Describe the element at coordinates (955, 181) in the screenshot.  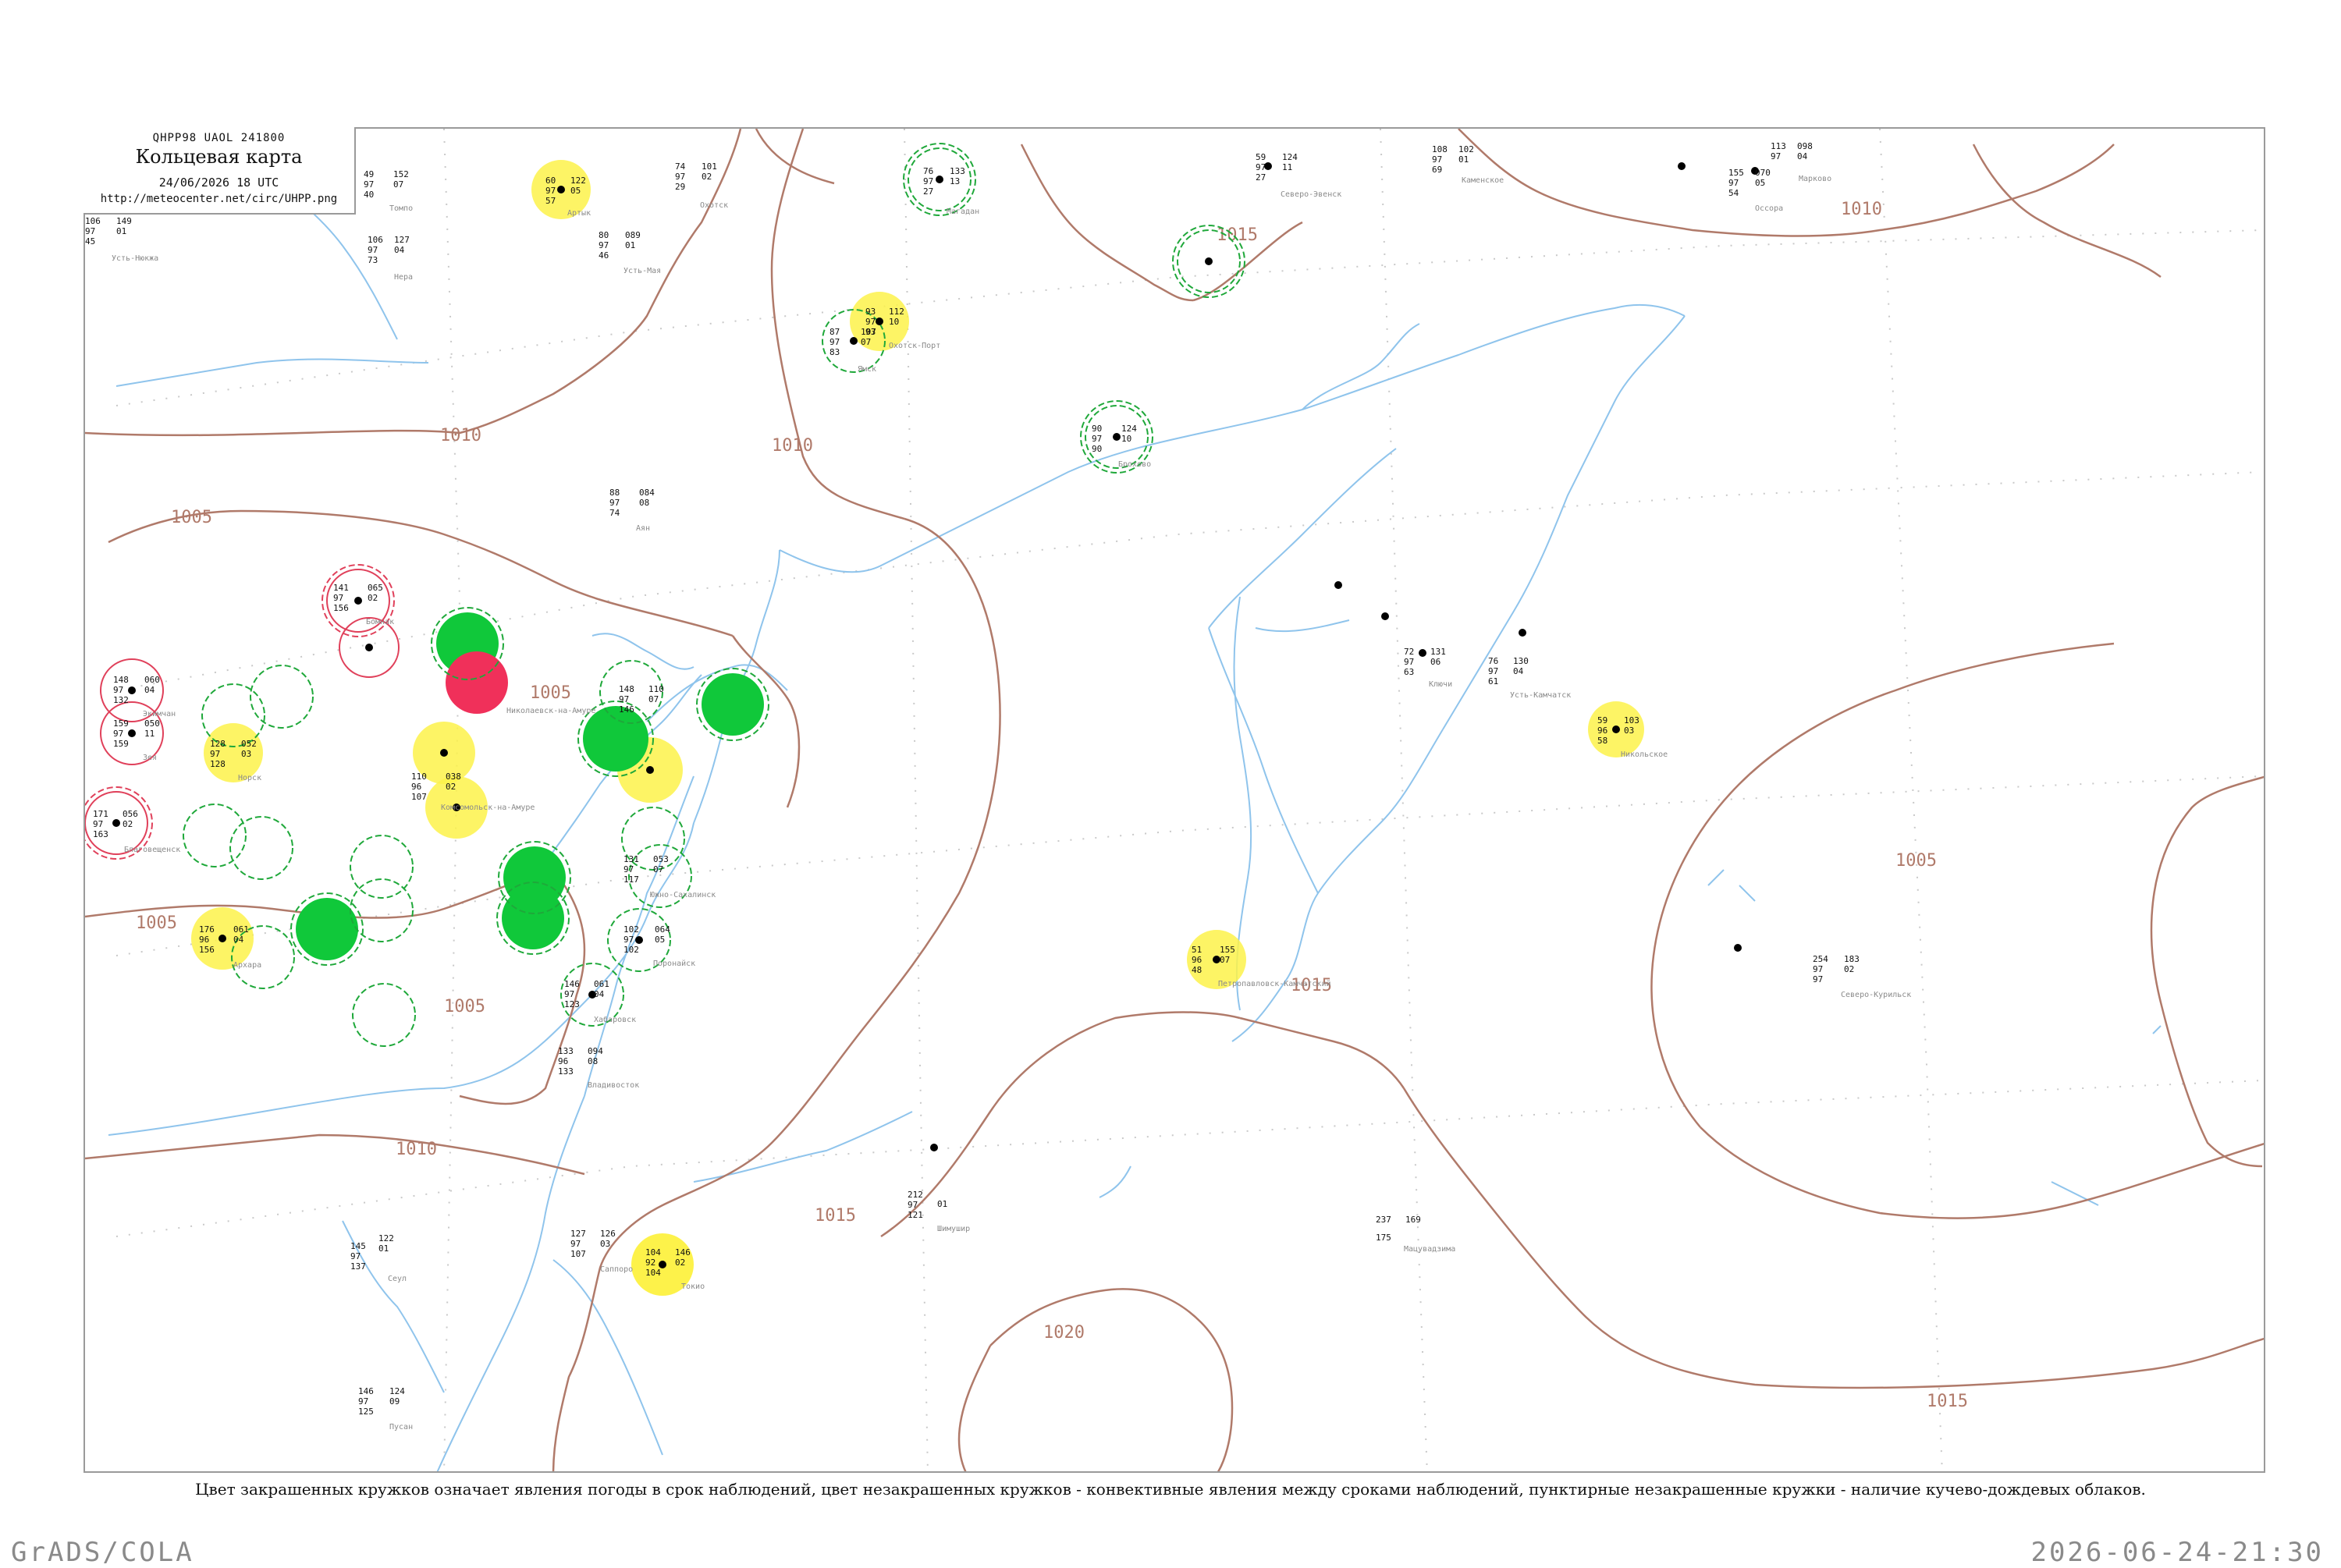
I see `station-value: 13` at that location.